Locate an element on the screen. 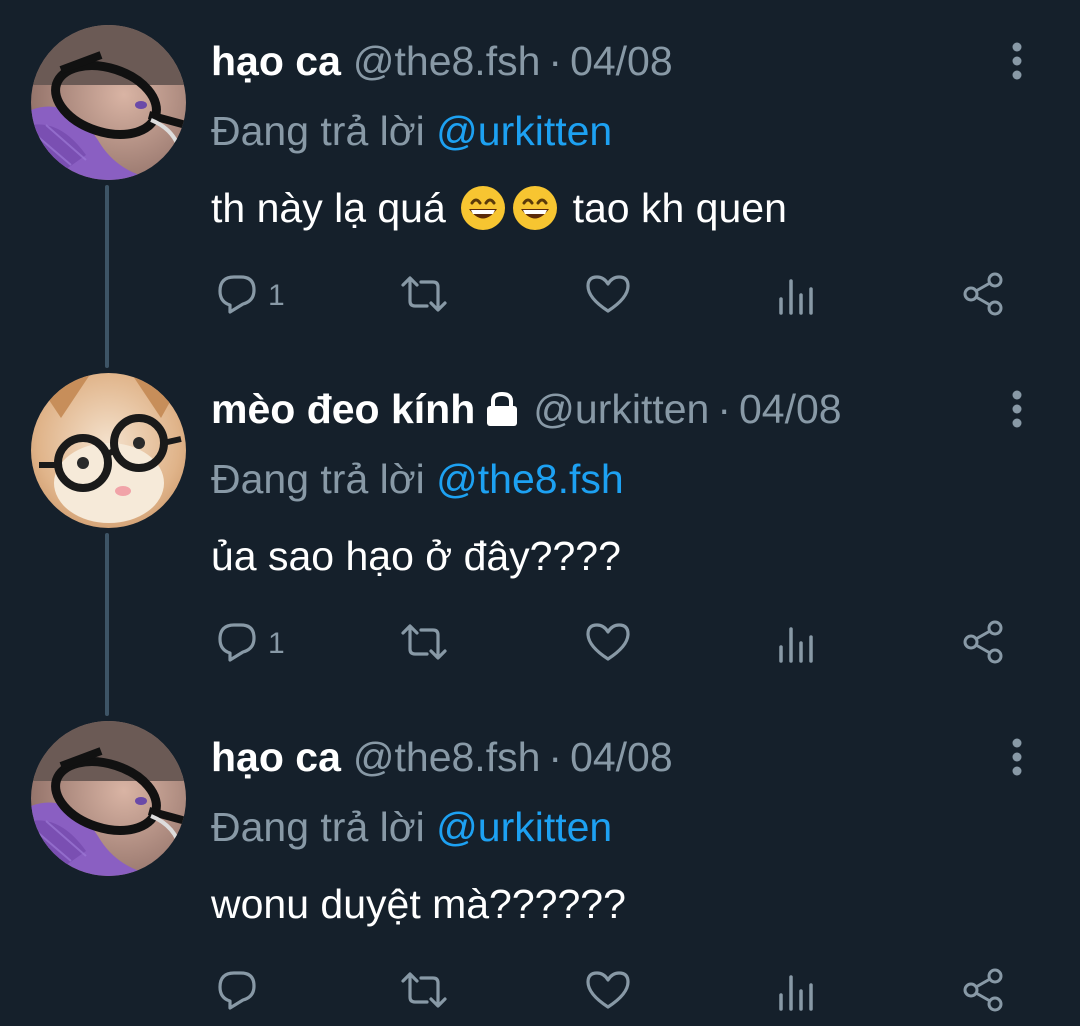  tweet-text: ủa sao hạo ở đây???? is located at coordinates (416, 556).